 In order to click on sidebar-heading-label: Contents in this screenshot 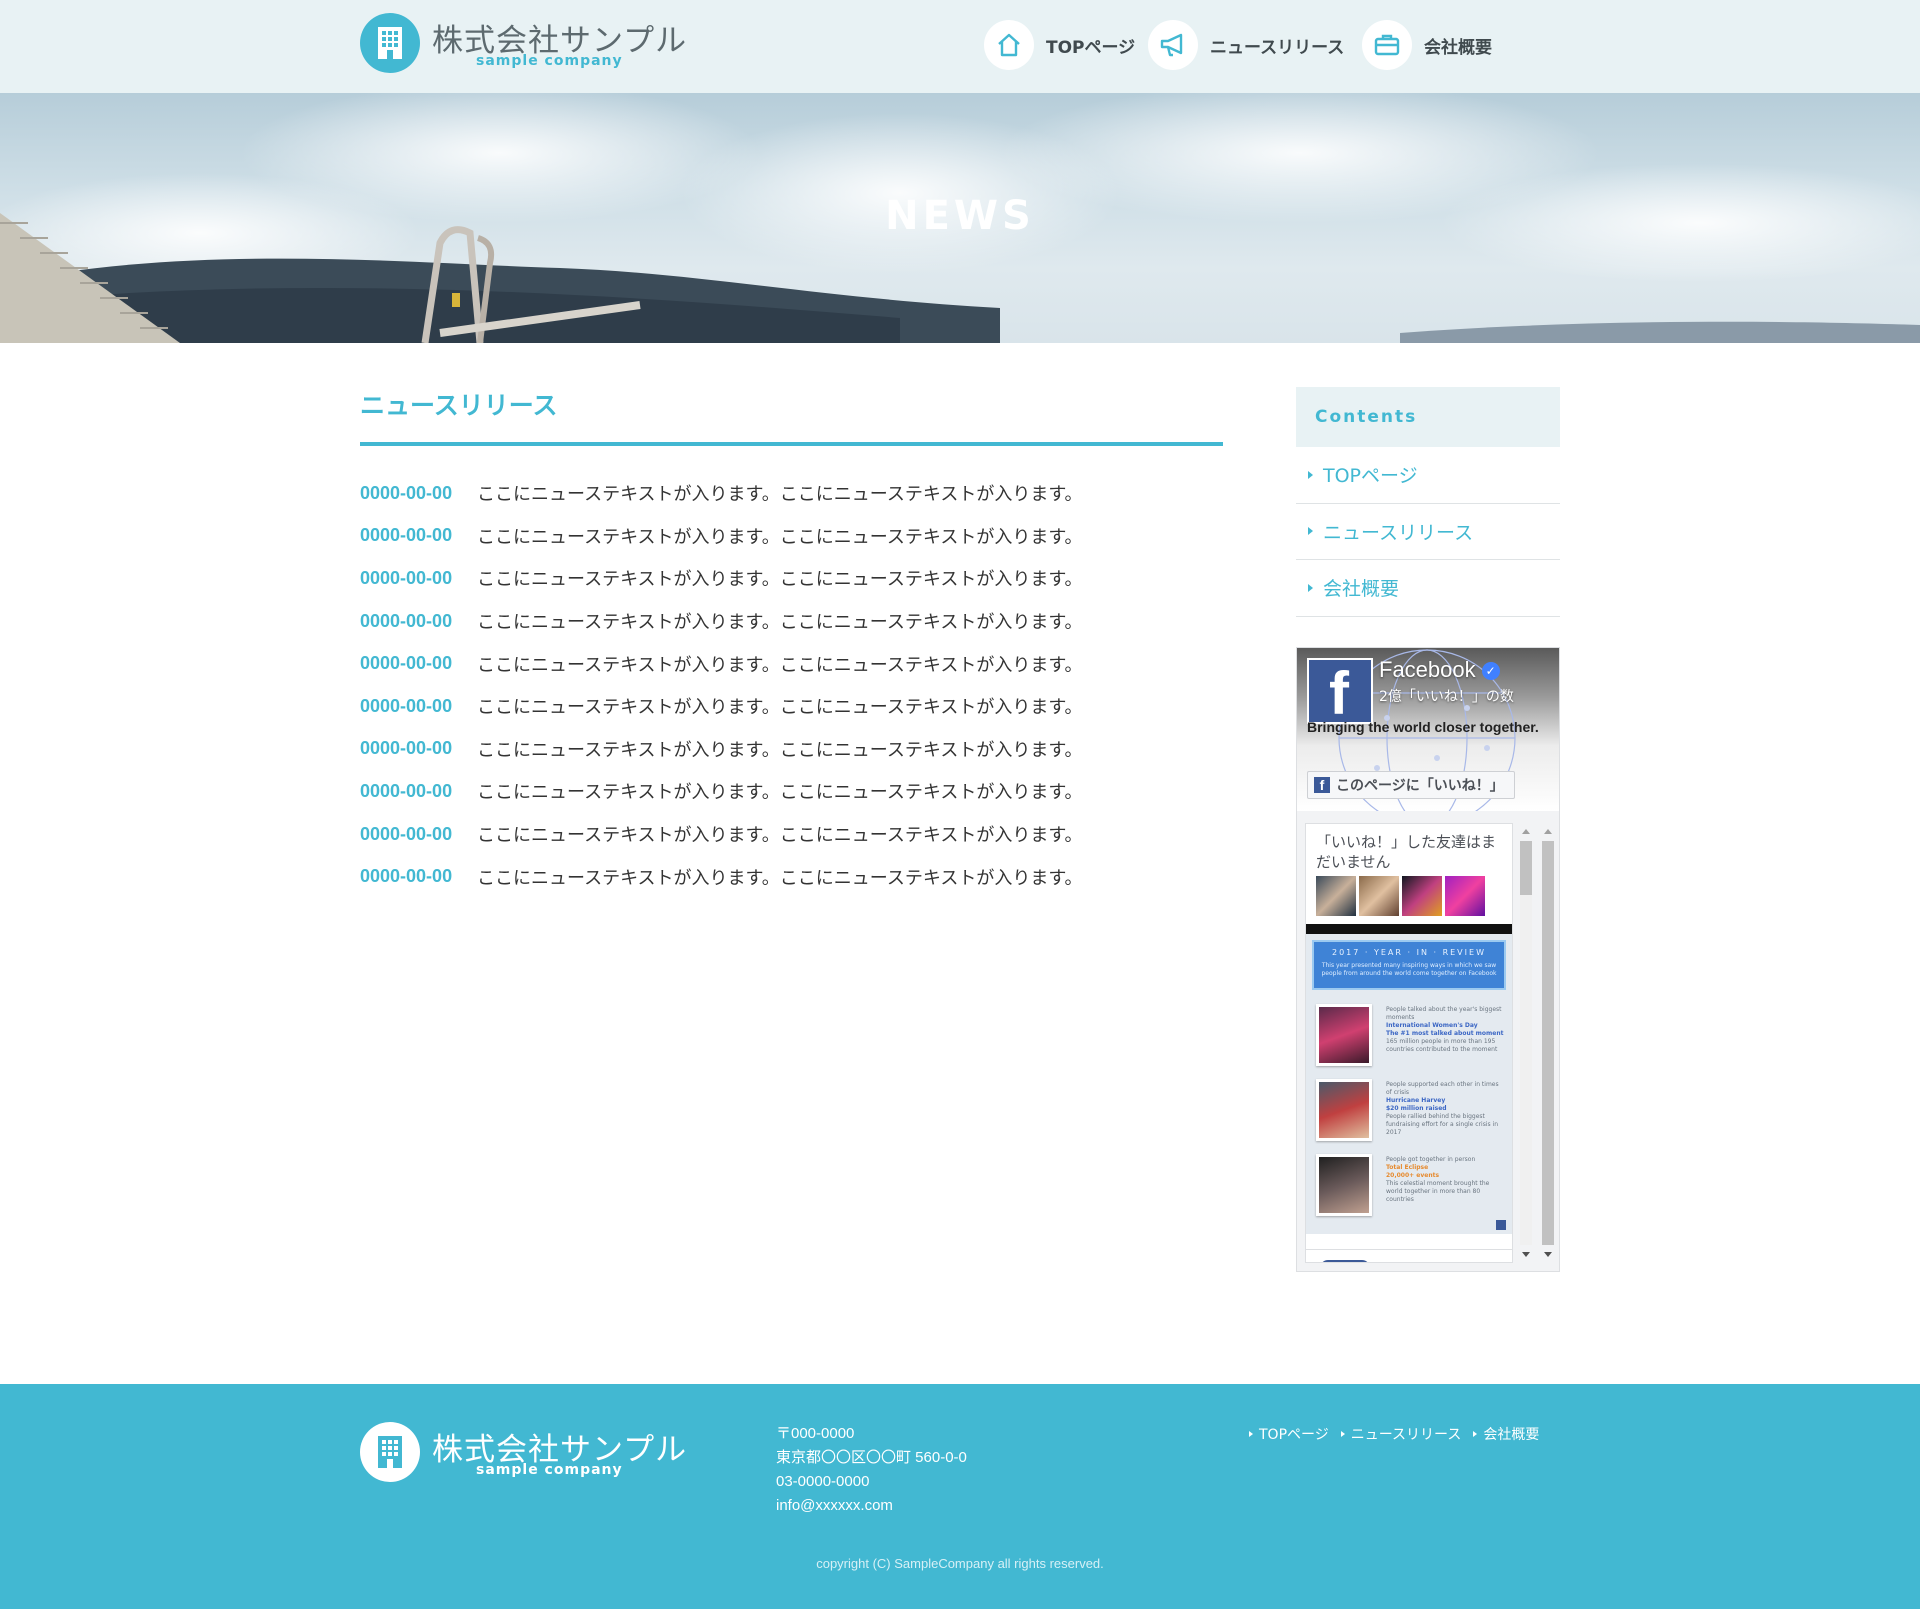, I will do `click(1366, 417)`.